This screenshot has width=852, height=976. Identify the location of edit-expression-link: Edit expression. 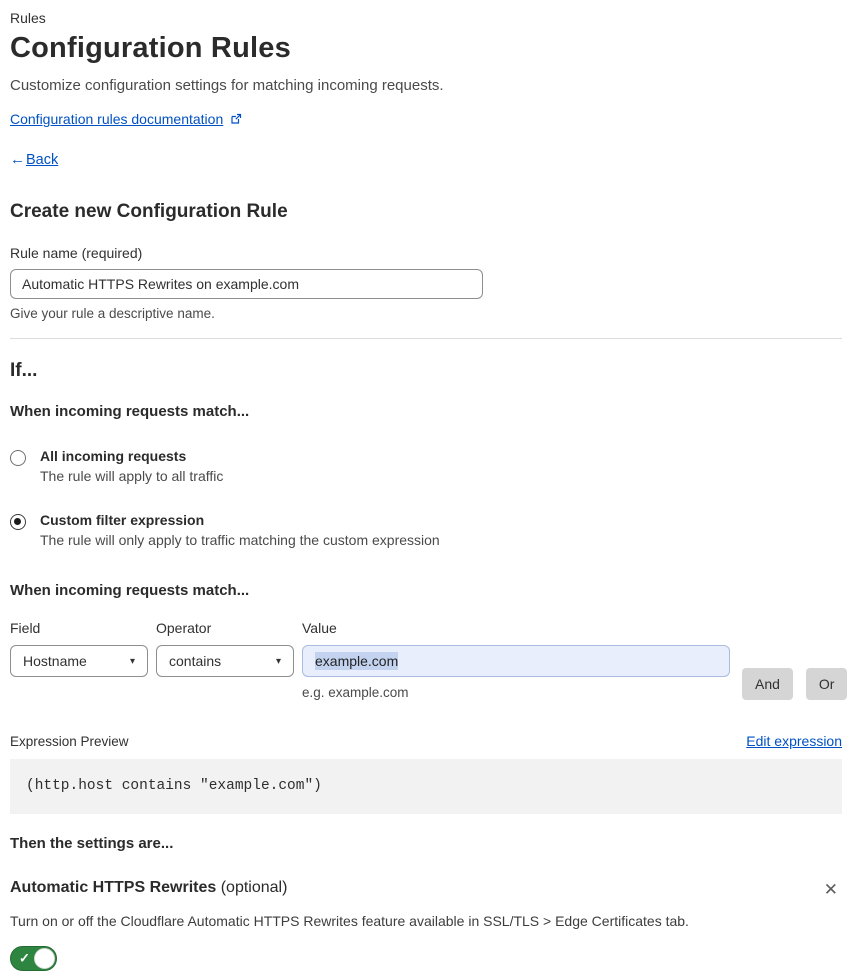
(794, 741).